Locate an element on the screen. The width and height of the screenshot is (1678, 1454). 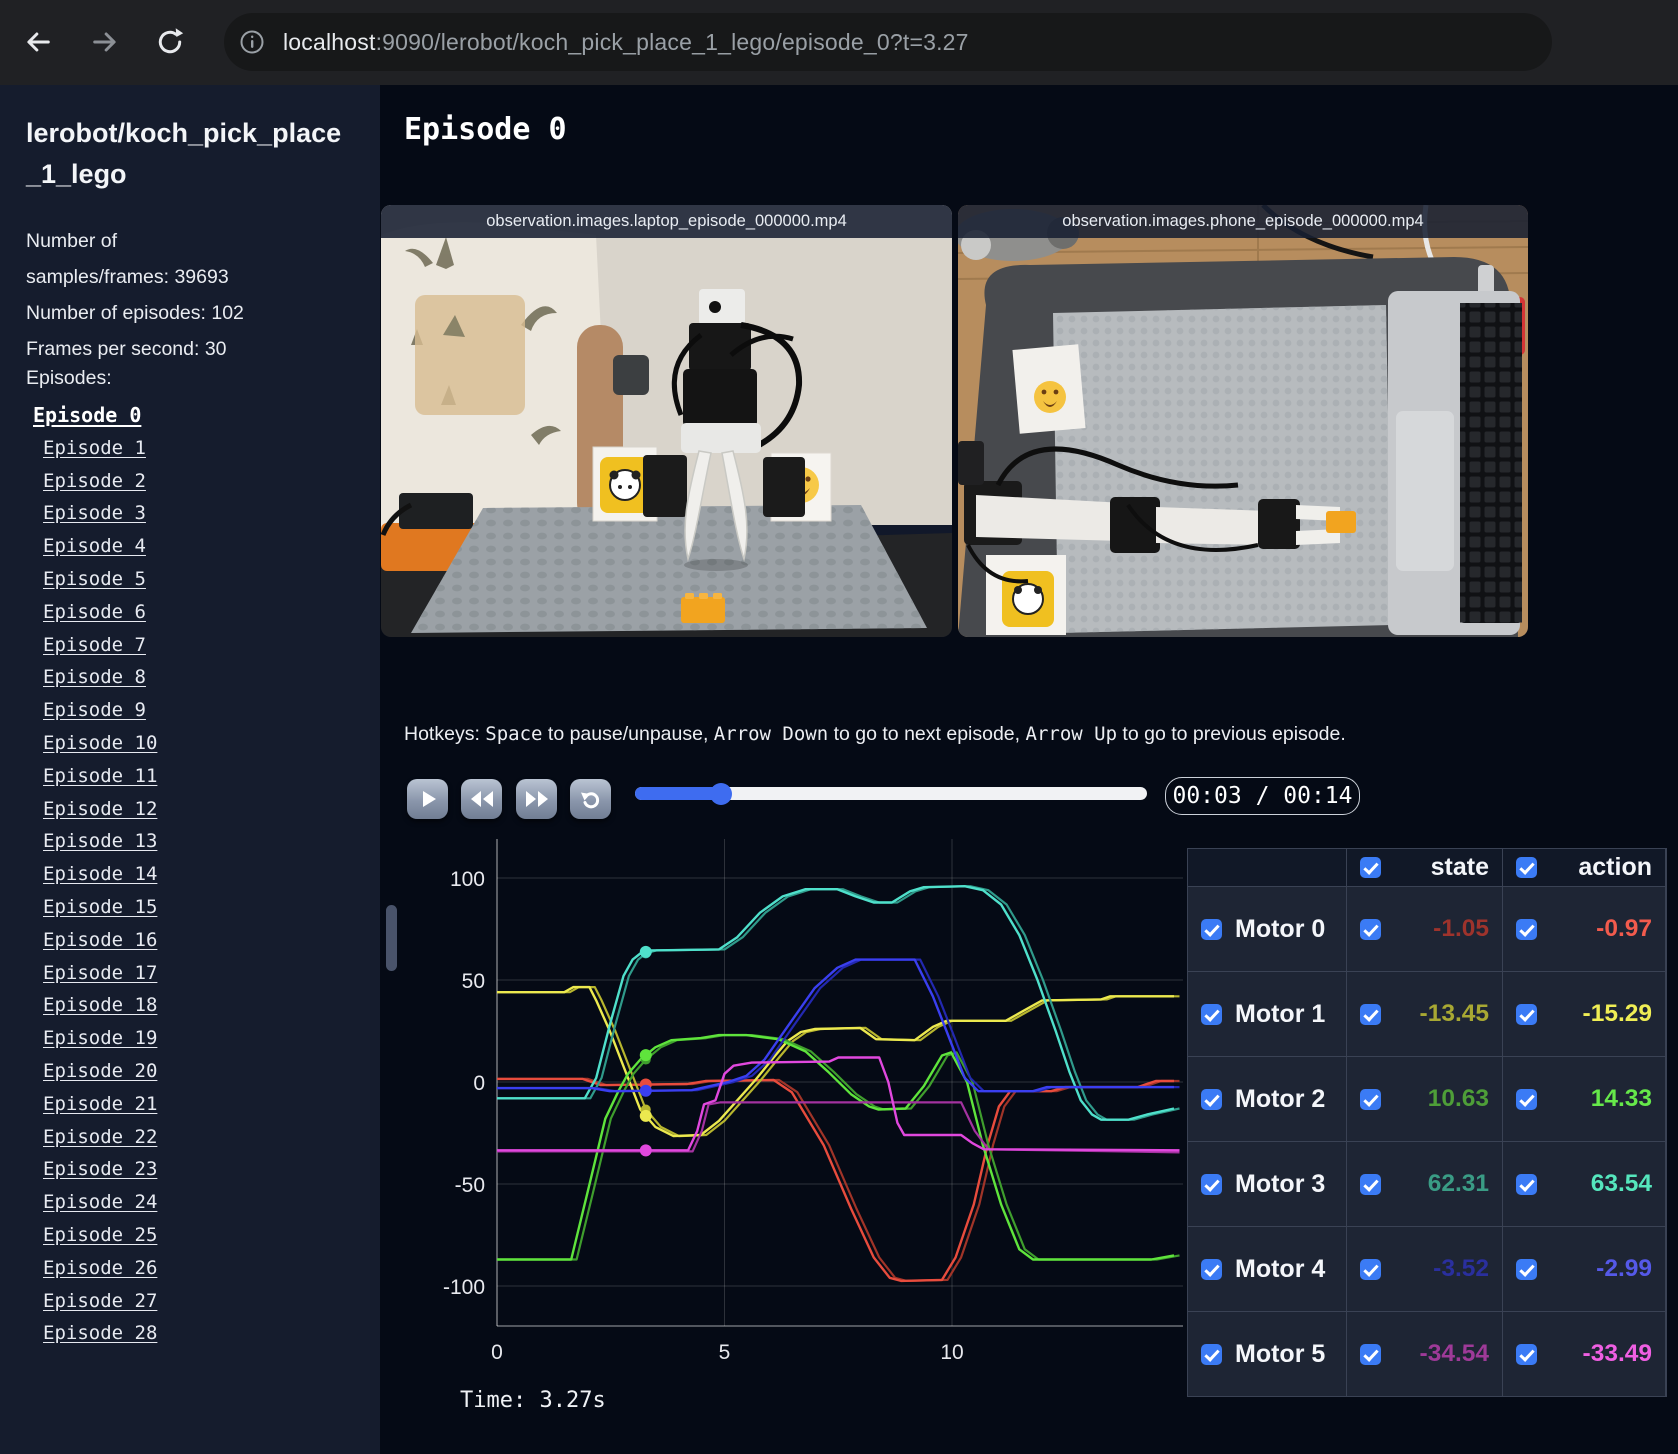
sidebar-episode-link: Episode 13 is located at coordinates (190, 841).